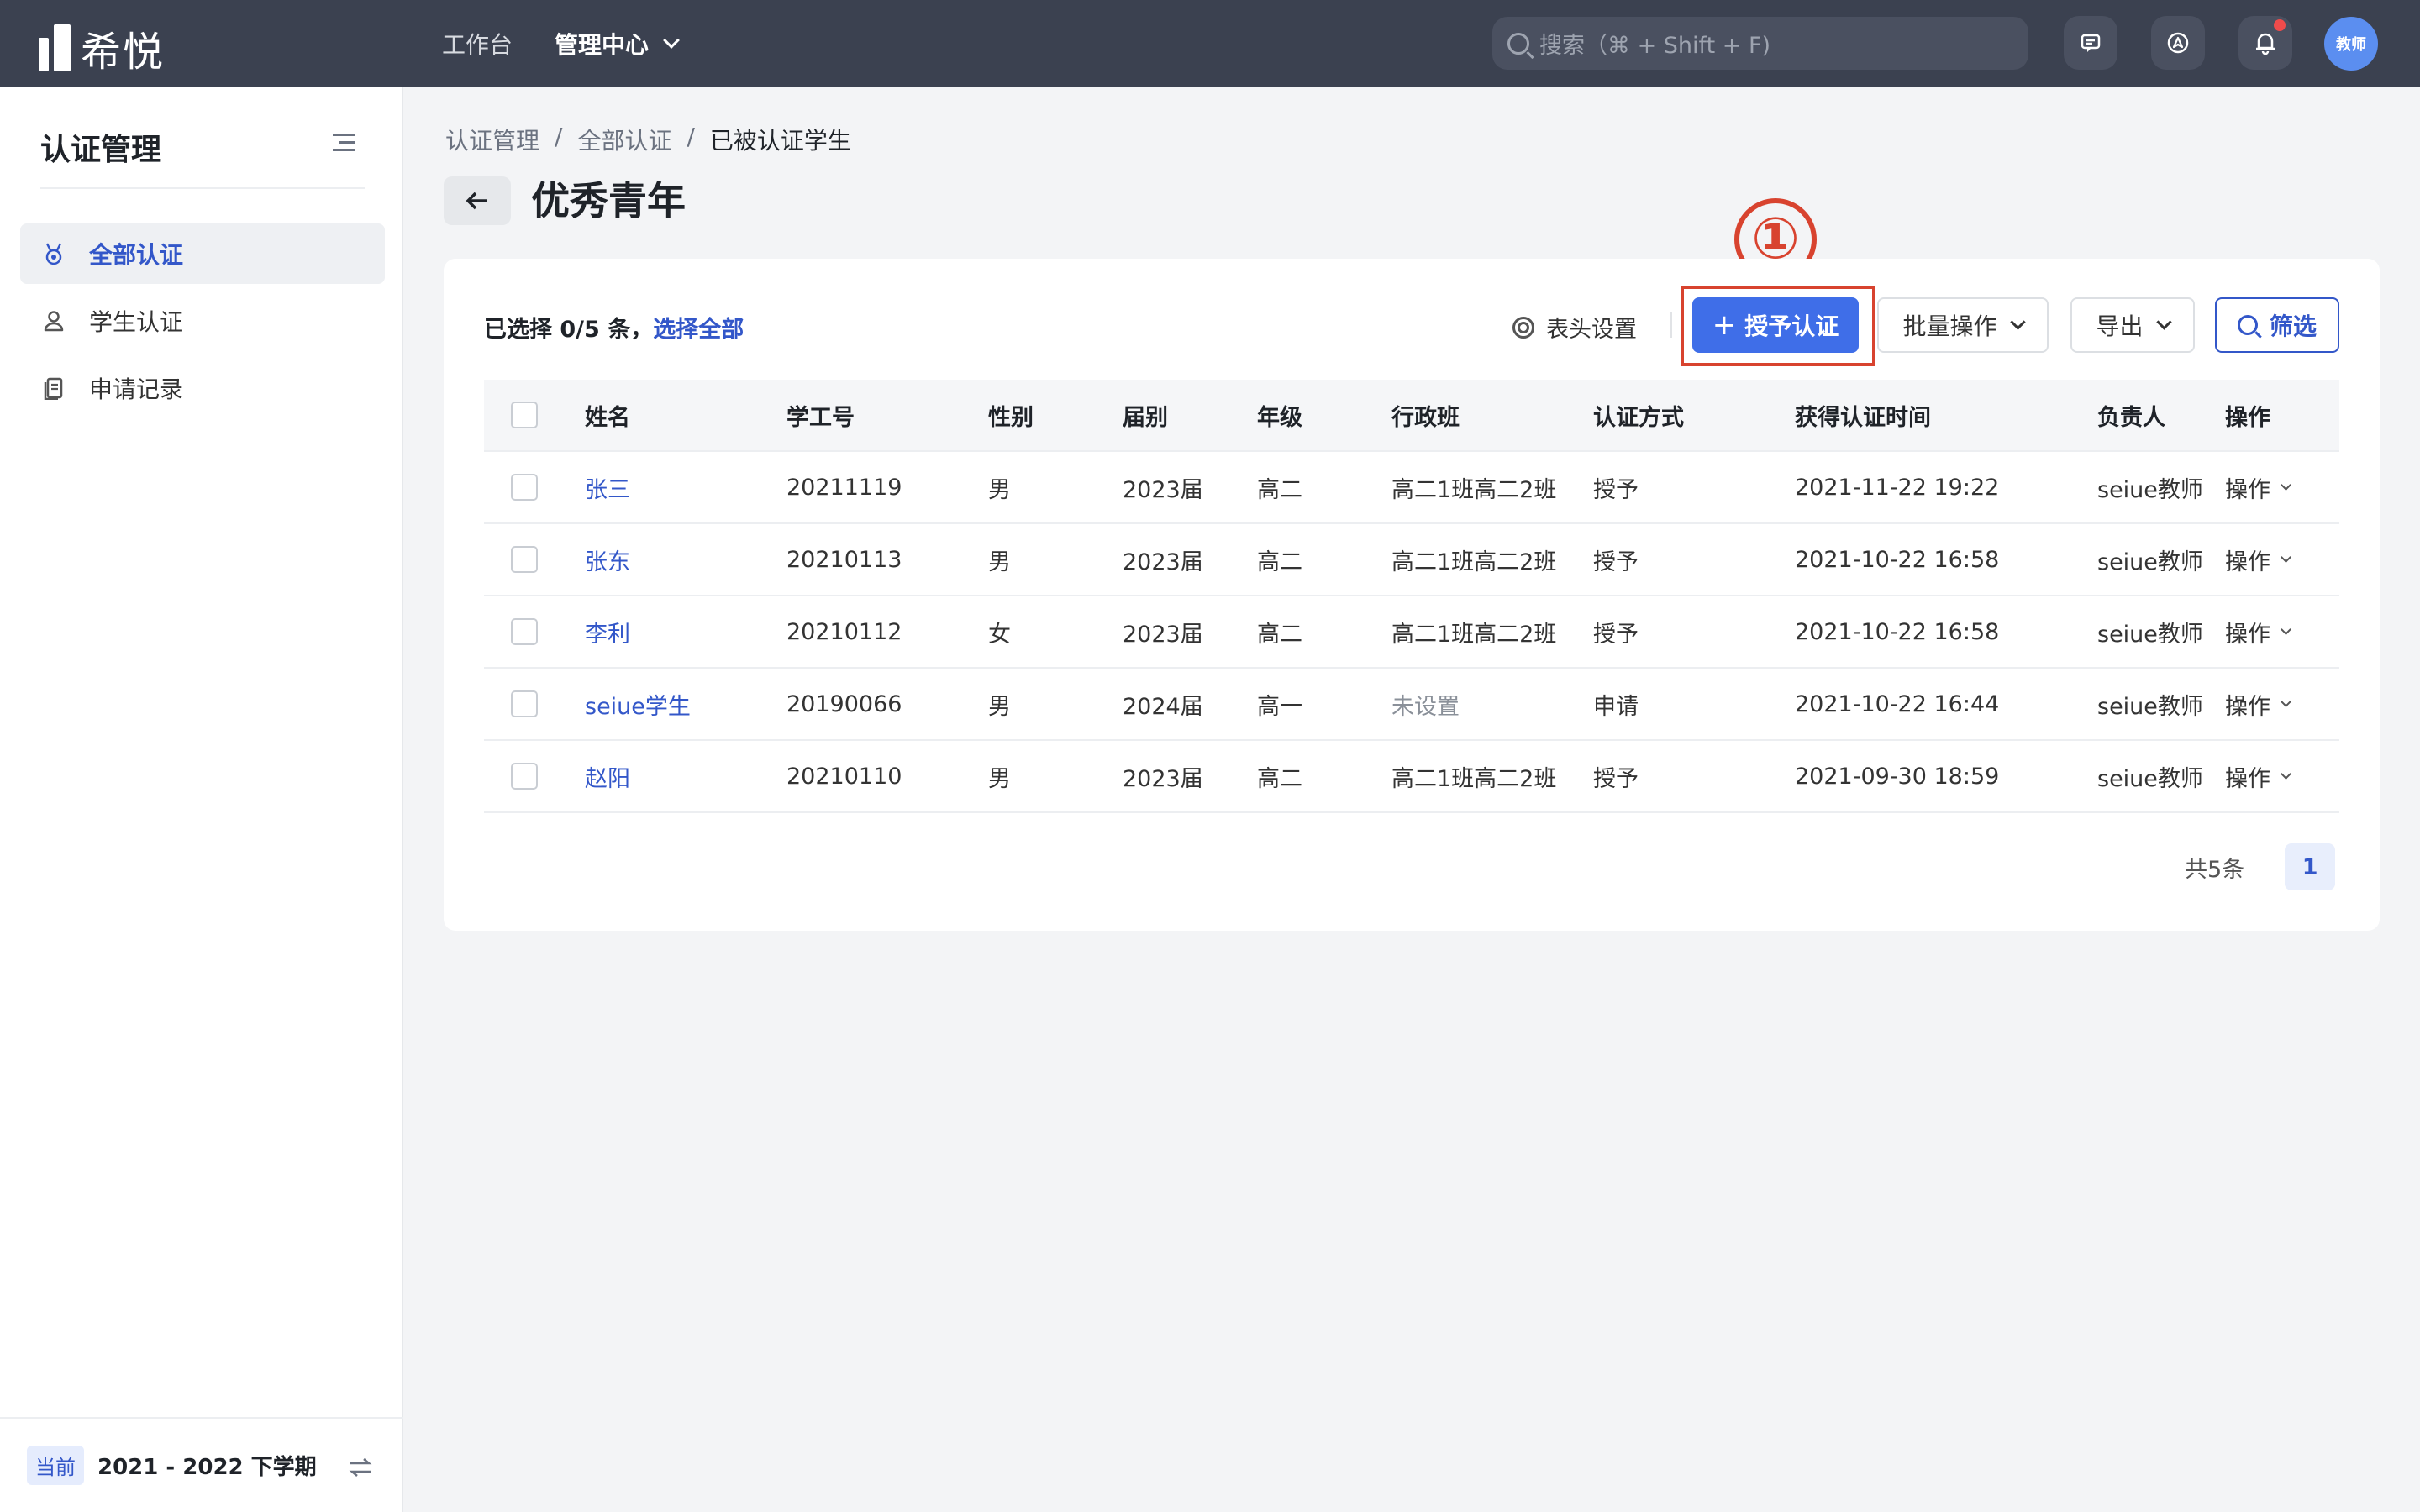  I want to click on nav-workbench: 工作台, so click(478, 43).